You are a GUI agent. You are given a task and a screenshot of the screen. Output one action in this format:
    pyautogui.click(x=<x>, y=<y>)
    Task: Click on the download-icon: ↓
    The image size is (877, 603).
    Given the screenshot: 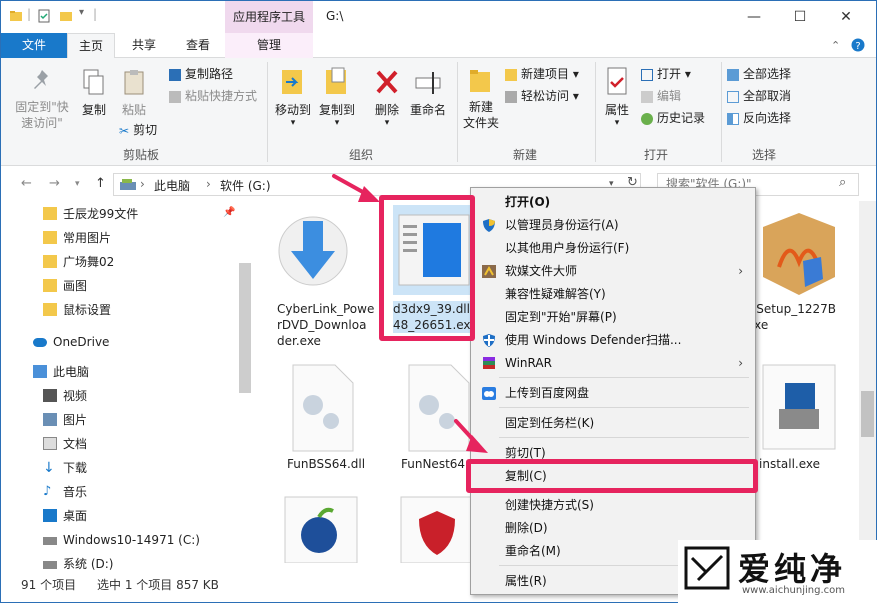 What is the action you would take?
    pyautogui.click(x=49, y=468)
    